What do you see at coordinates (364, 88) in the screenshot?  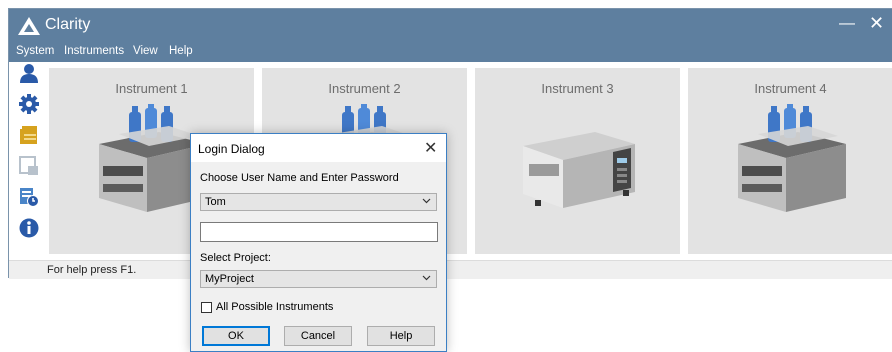 I see `instrument-label: Instrument 2` at bounding box center [364, 88].